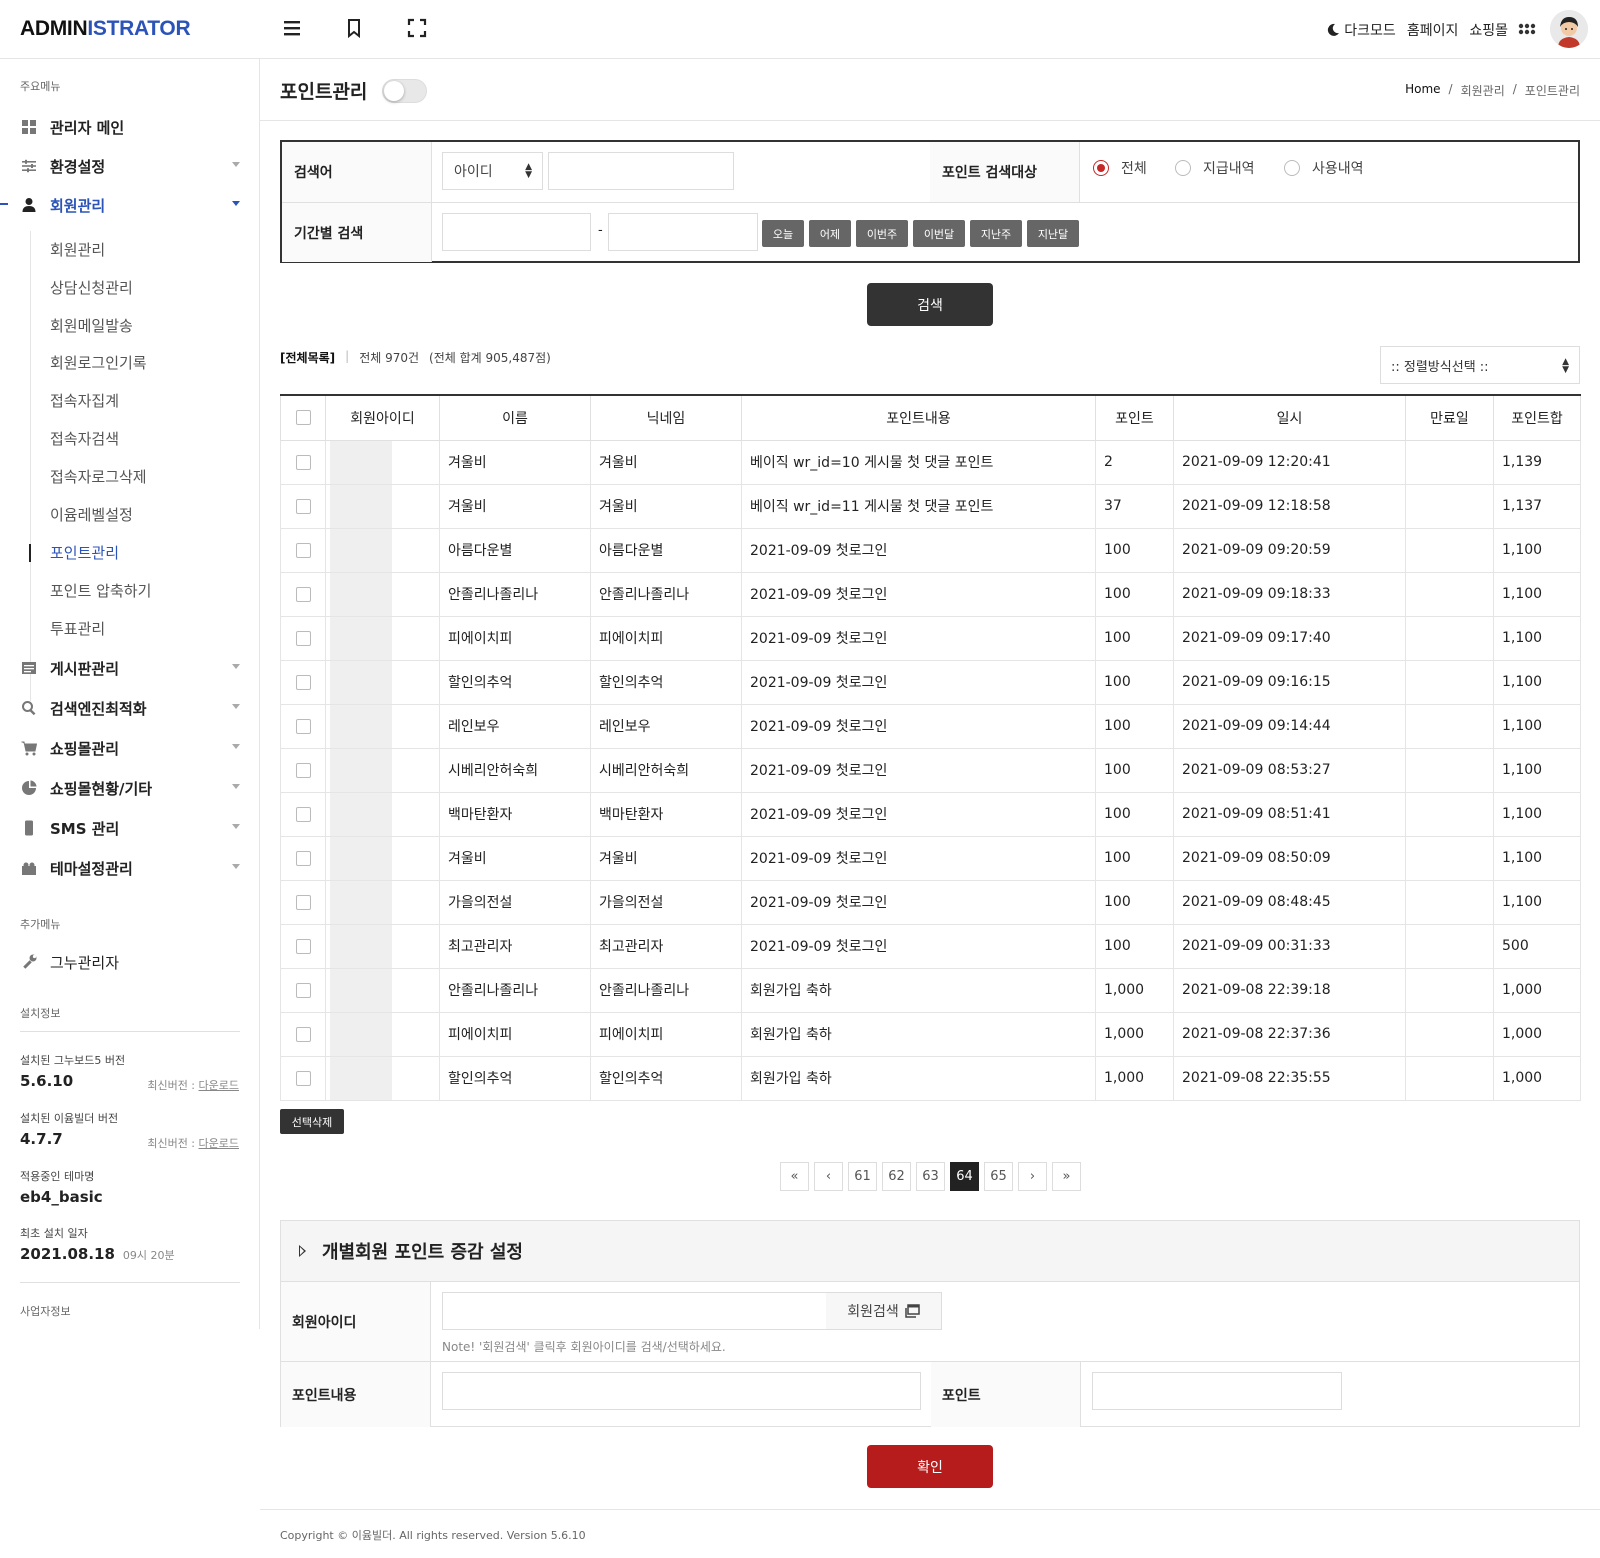  Describe the element at coordinates (930, 1176) in the screenshot. I see `page-63: 63` at that location.